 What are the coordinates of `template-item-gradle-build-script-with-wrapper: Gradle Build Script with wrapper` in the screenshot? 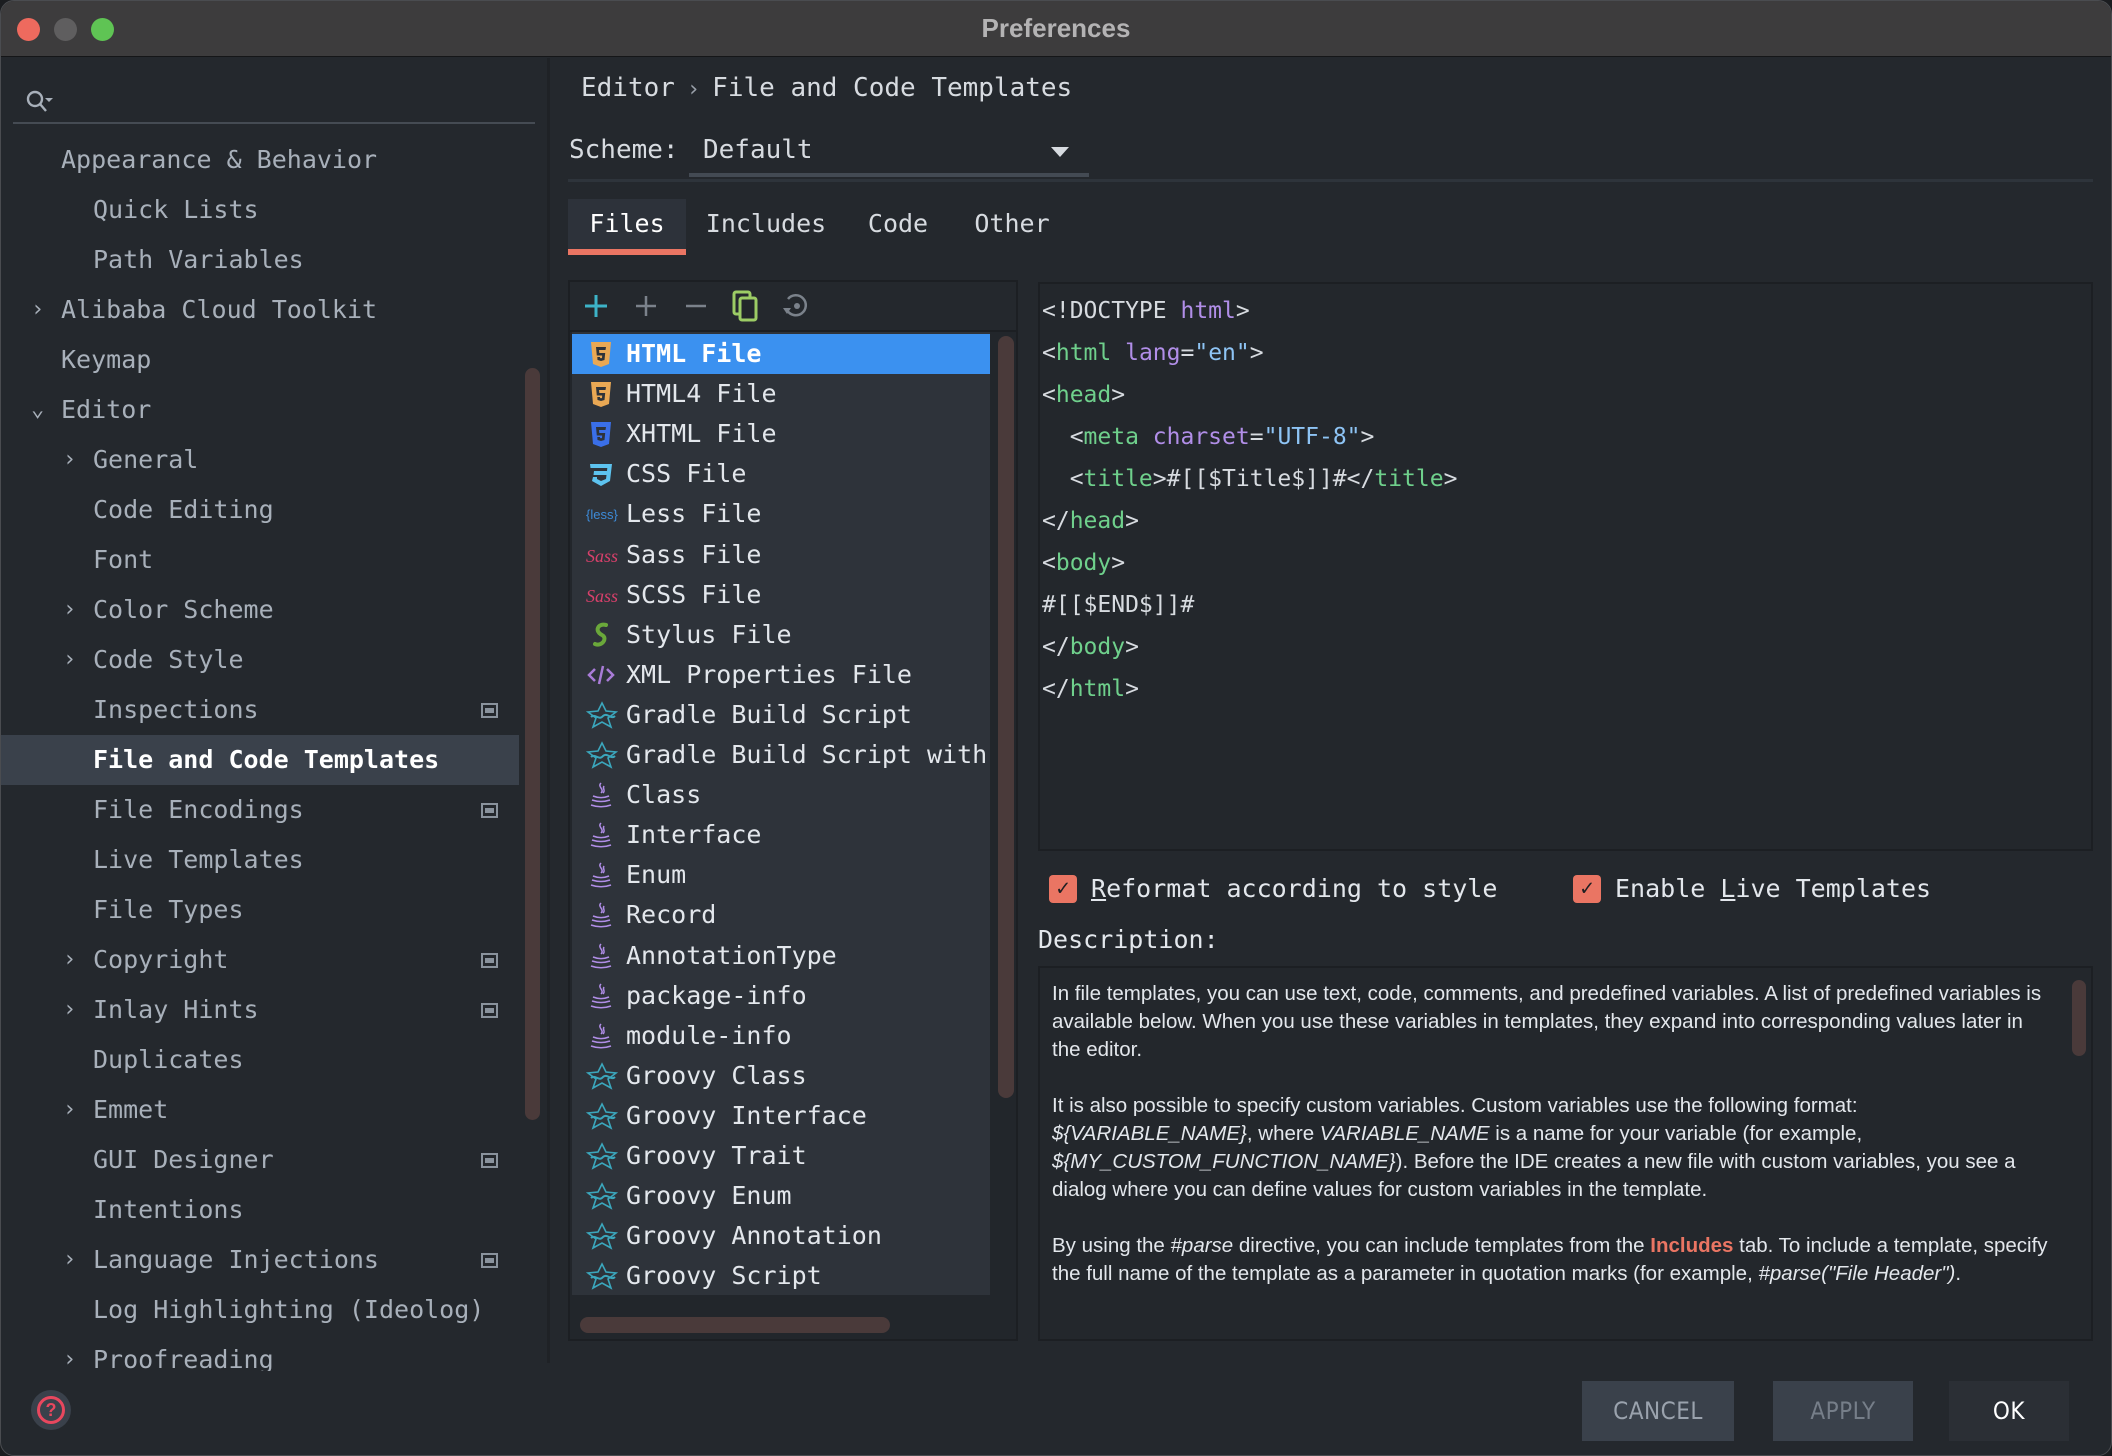 It's located at (781, 755).